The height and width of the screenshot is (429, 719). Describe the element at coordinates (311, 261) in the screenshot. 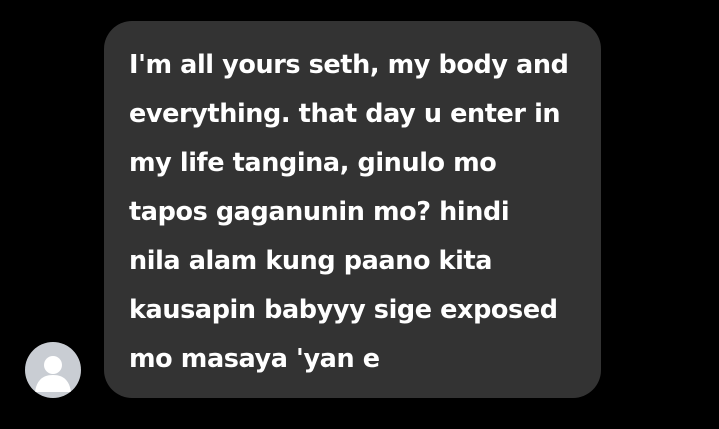

I see `message-line: nila alam kung paano kita` at that location.